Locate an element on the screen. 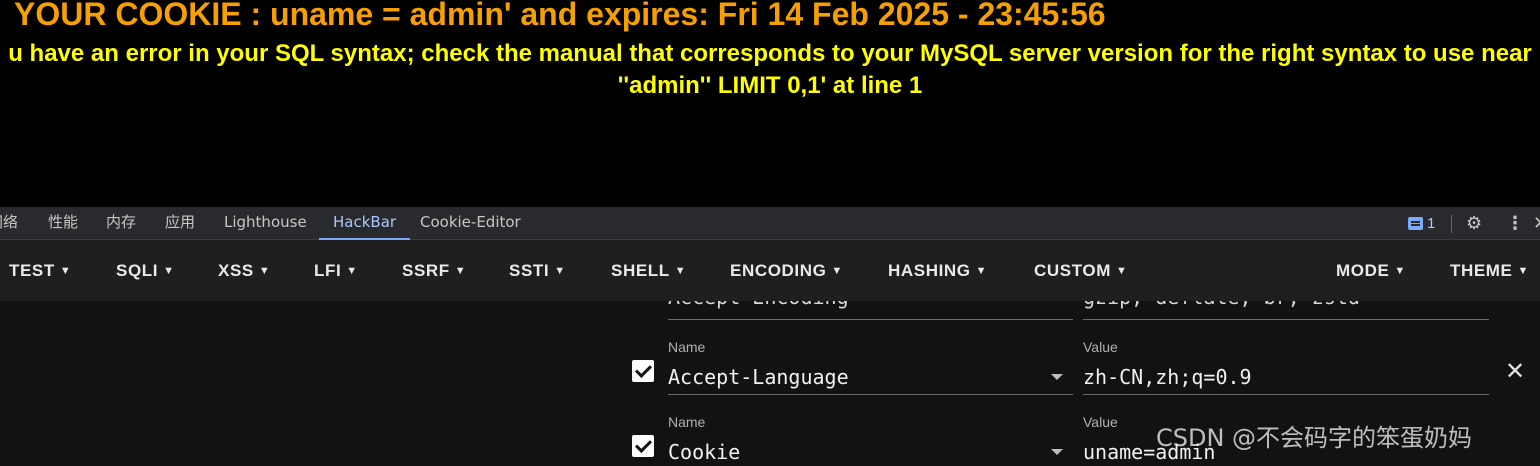 This screenshot has width=1540, height=466. tab-performance: 性能 is located at coordinates (63, 223).